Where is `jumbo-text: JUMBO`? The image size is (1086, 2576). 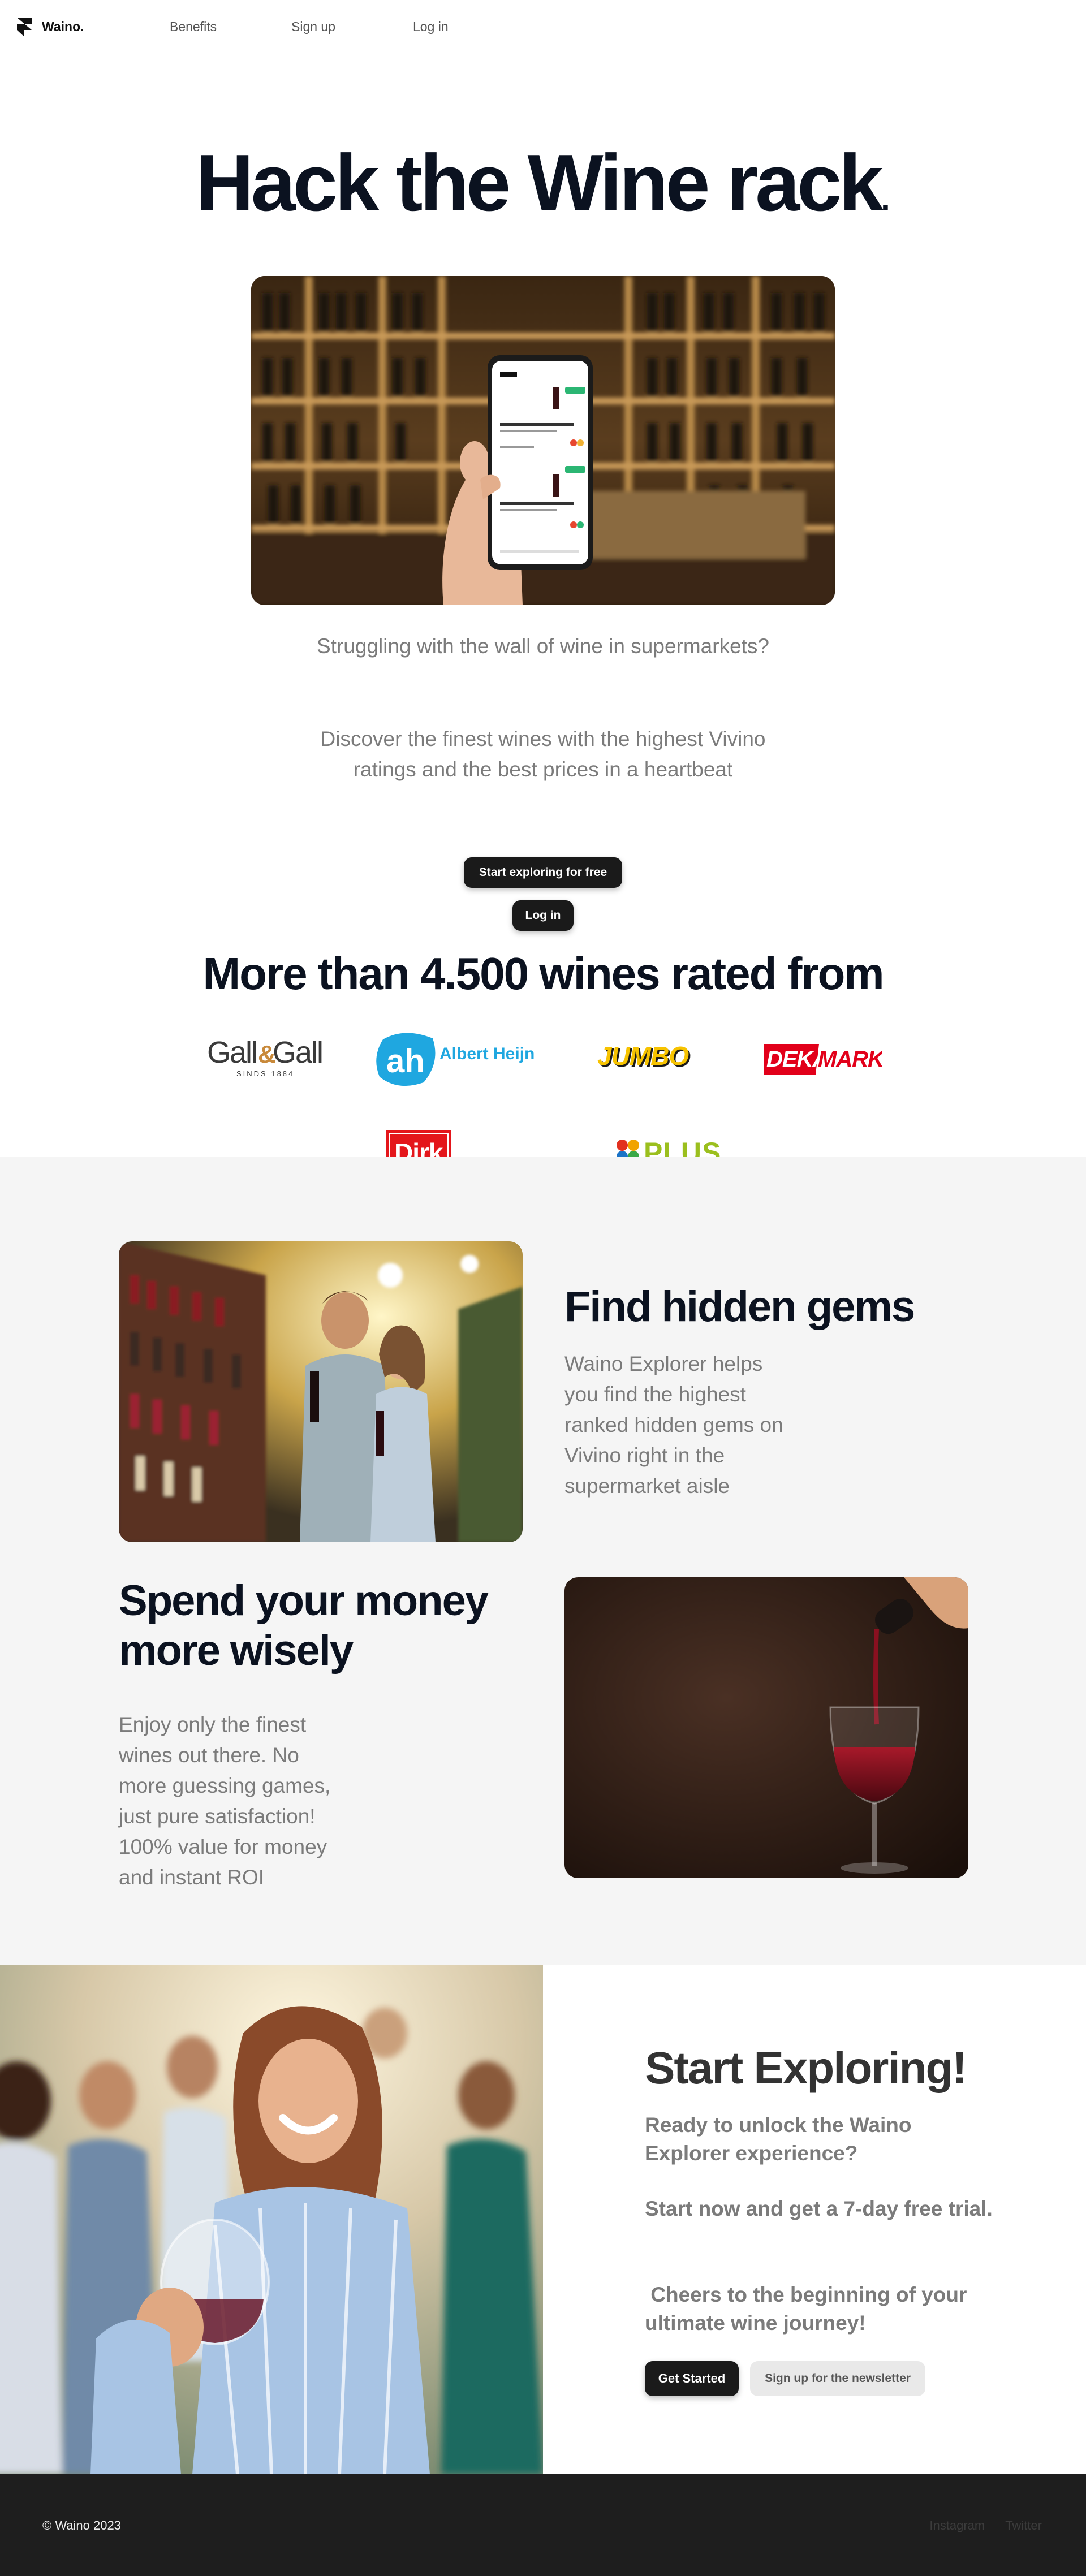 jumbo-text: JUMBO is located at coordinates (643, 1057).